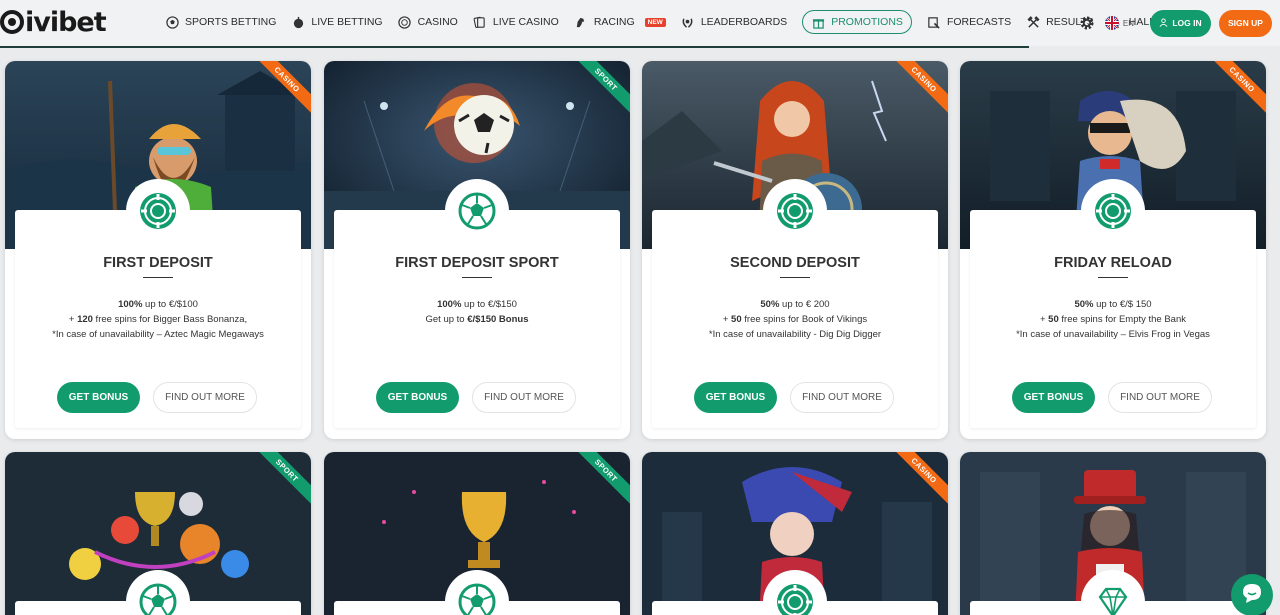 The width and height of the screenshot is (1280, 615). I want to click on desc-line-2: Get up to €/$150 Bonus, so click(477, 319).